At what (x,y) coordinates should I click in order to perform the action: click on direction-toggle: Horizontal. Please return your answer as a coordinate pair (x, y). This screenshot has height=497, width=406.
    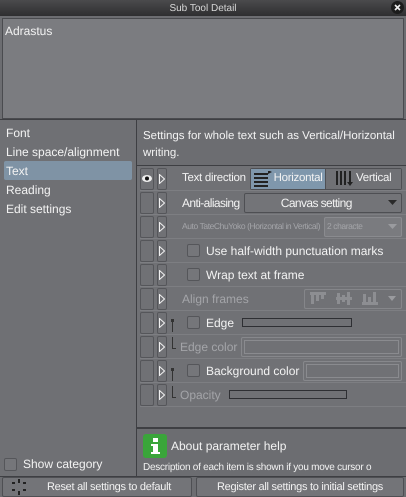
    Looking at the image, I should click on (288, 178).